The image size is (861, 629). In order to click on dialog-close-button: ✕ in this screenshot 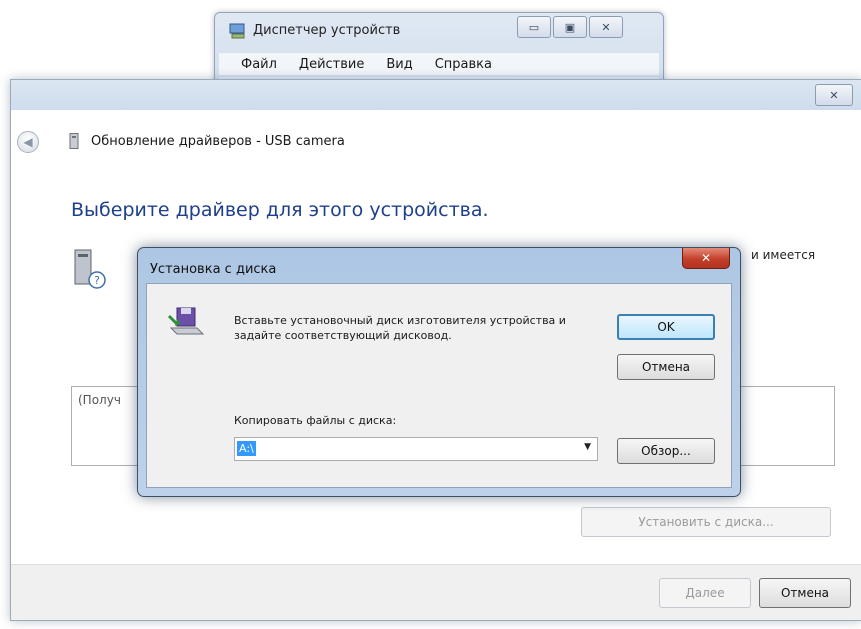, I will do `click(706, 258)`.